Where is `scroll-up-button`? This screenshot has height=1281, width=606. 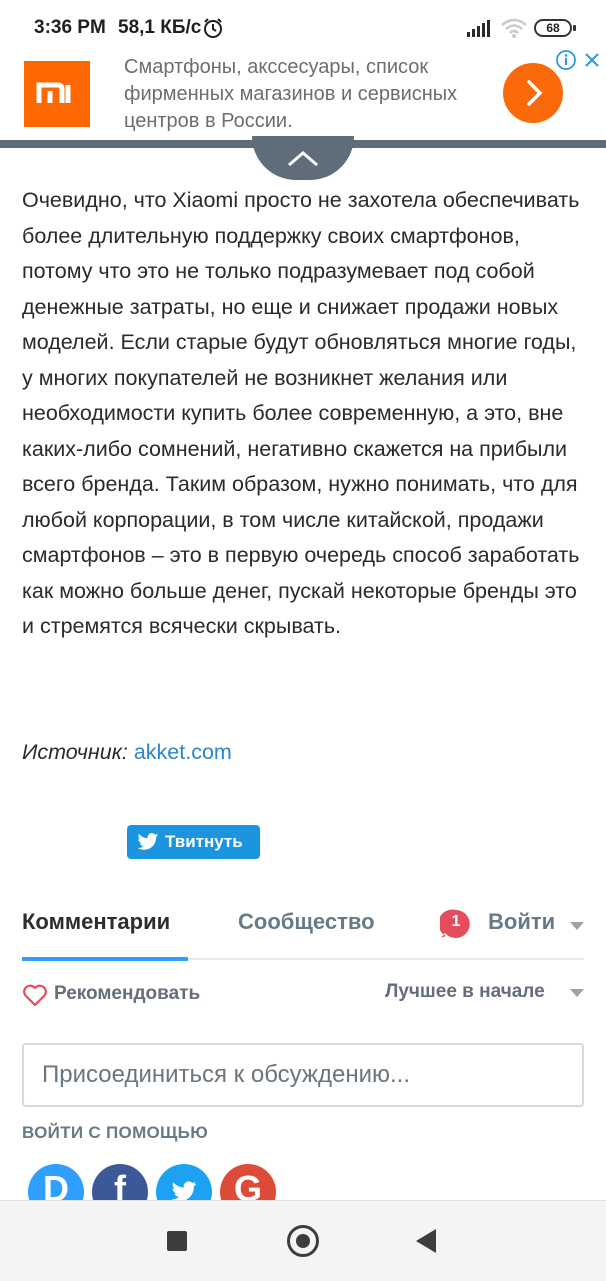 scroll-up-button is located at coordinates (303, 158).